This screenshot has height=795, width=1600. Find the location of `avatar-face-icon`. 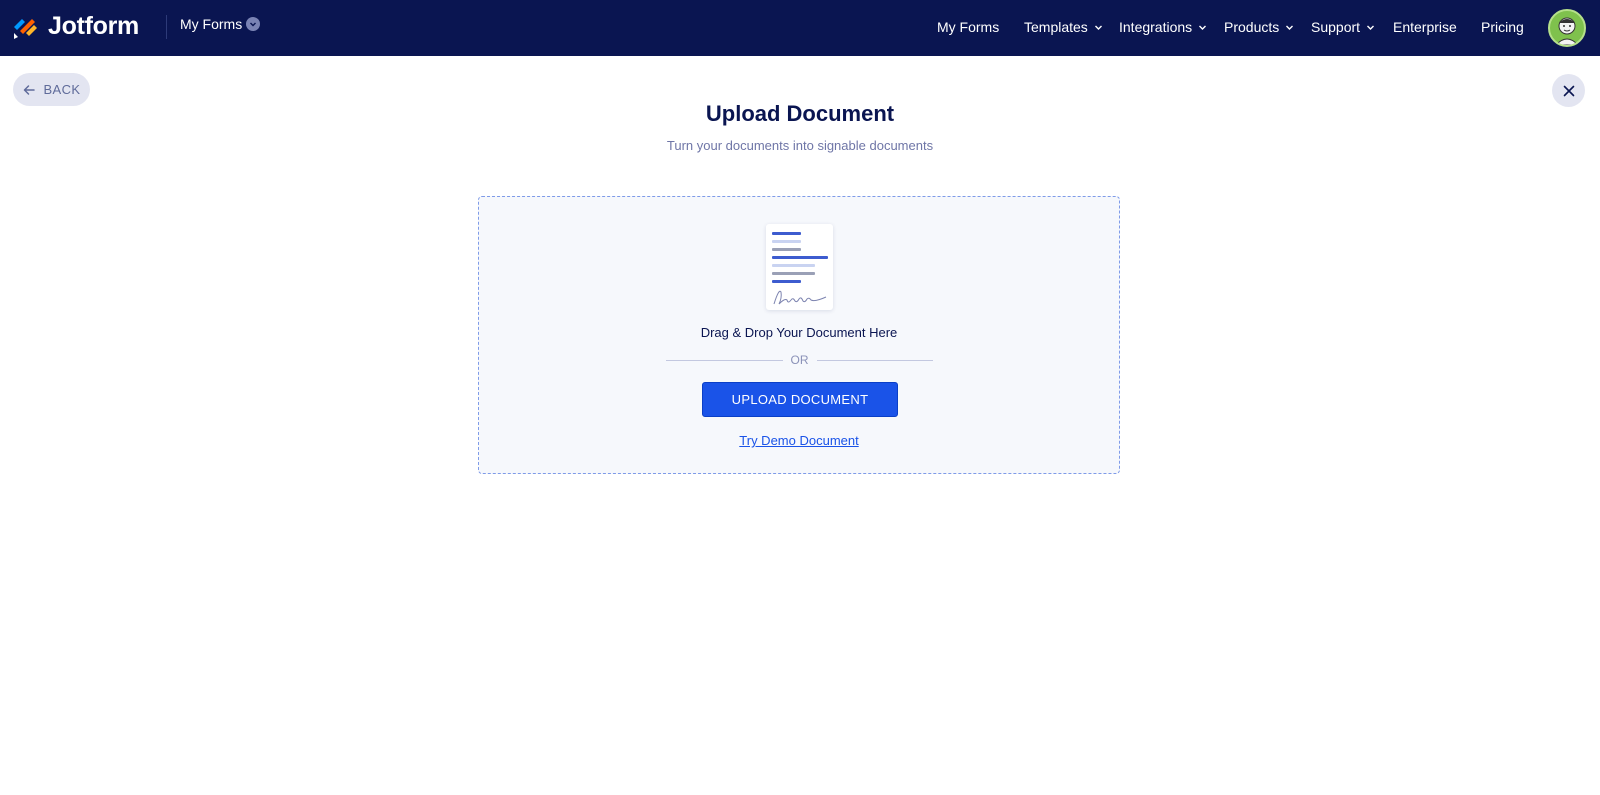

avatar-face-icon is located at coordinates (1567, 31).